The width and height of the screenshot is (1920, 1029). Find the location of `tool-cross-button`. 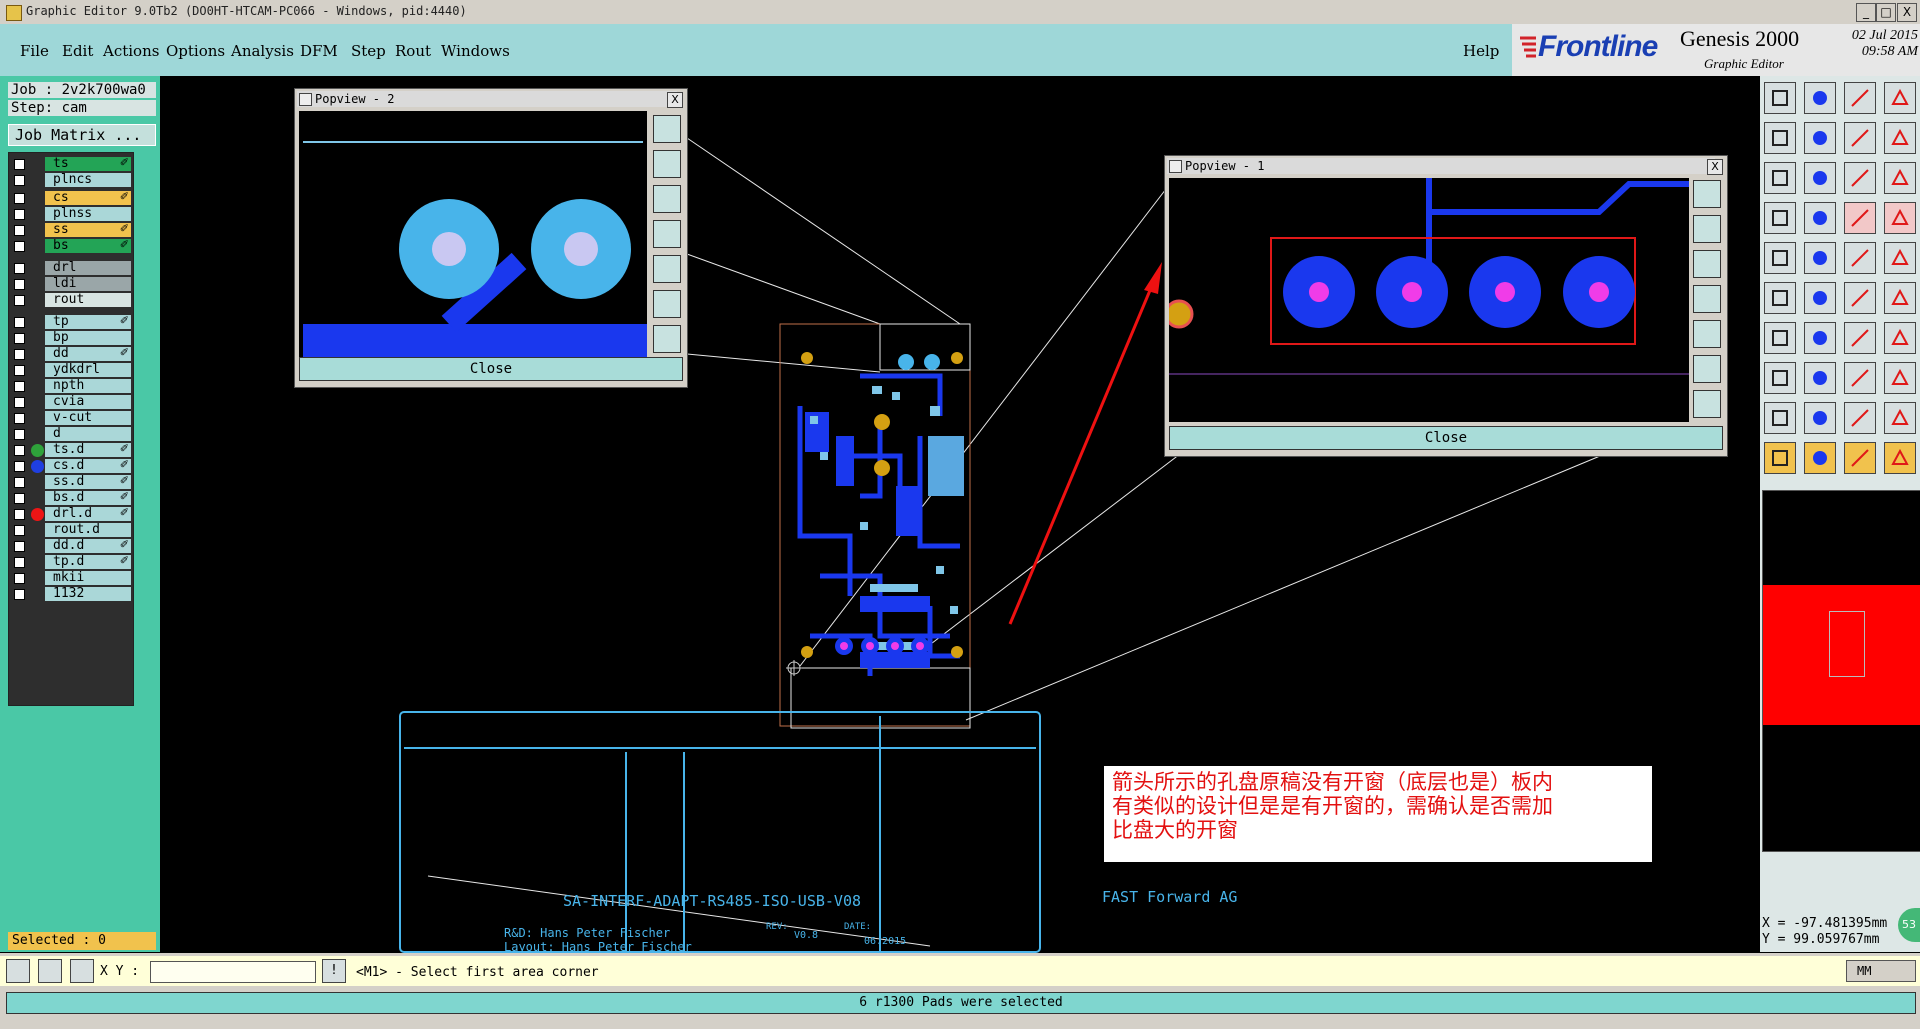

tool-cross-button is located at coordinates (1820, 298).